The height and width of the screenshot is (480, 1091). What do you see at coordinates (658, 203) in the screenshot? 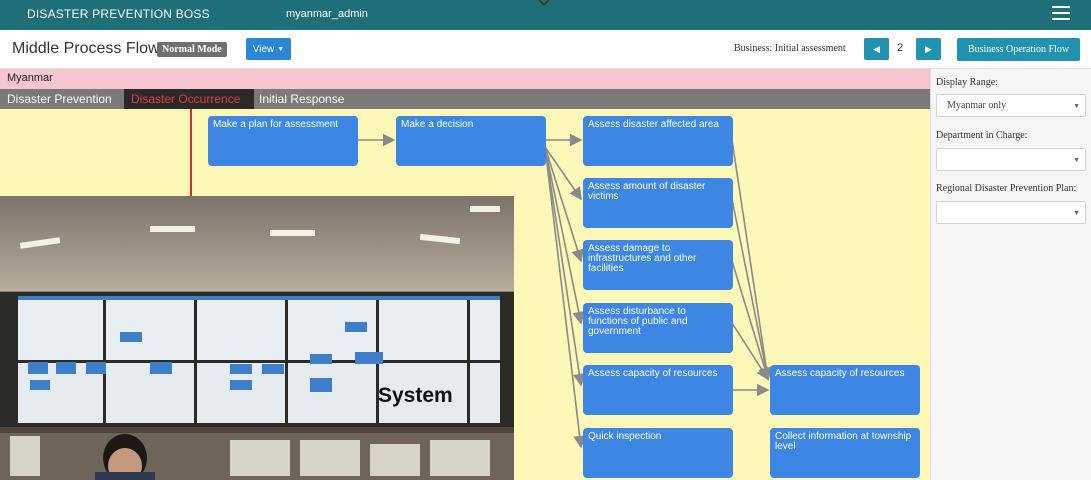
I see `node-assess-victims: Assess amount of disaster victims` at bounding box center [658, 203].